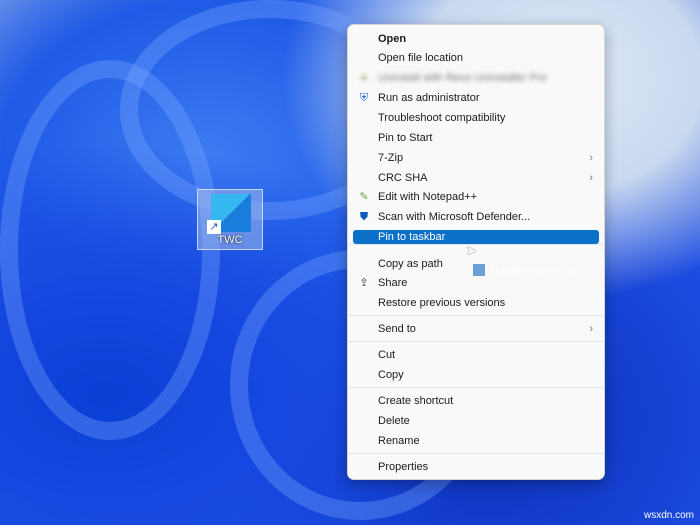  Describe the element at coordinates (476, 441) in the screenshot. I see `menu-item-rename: Rename` at that location.